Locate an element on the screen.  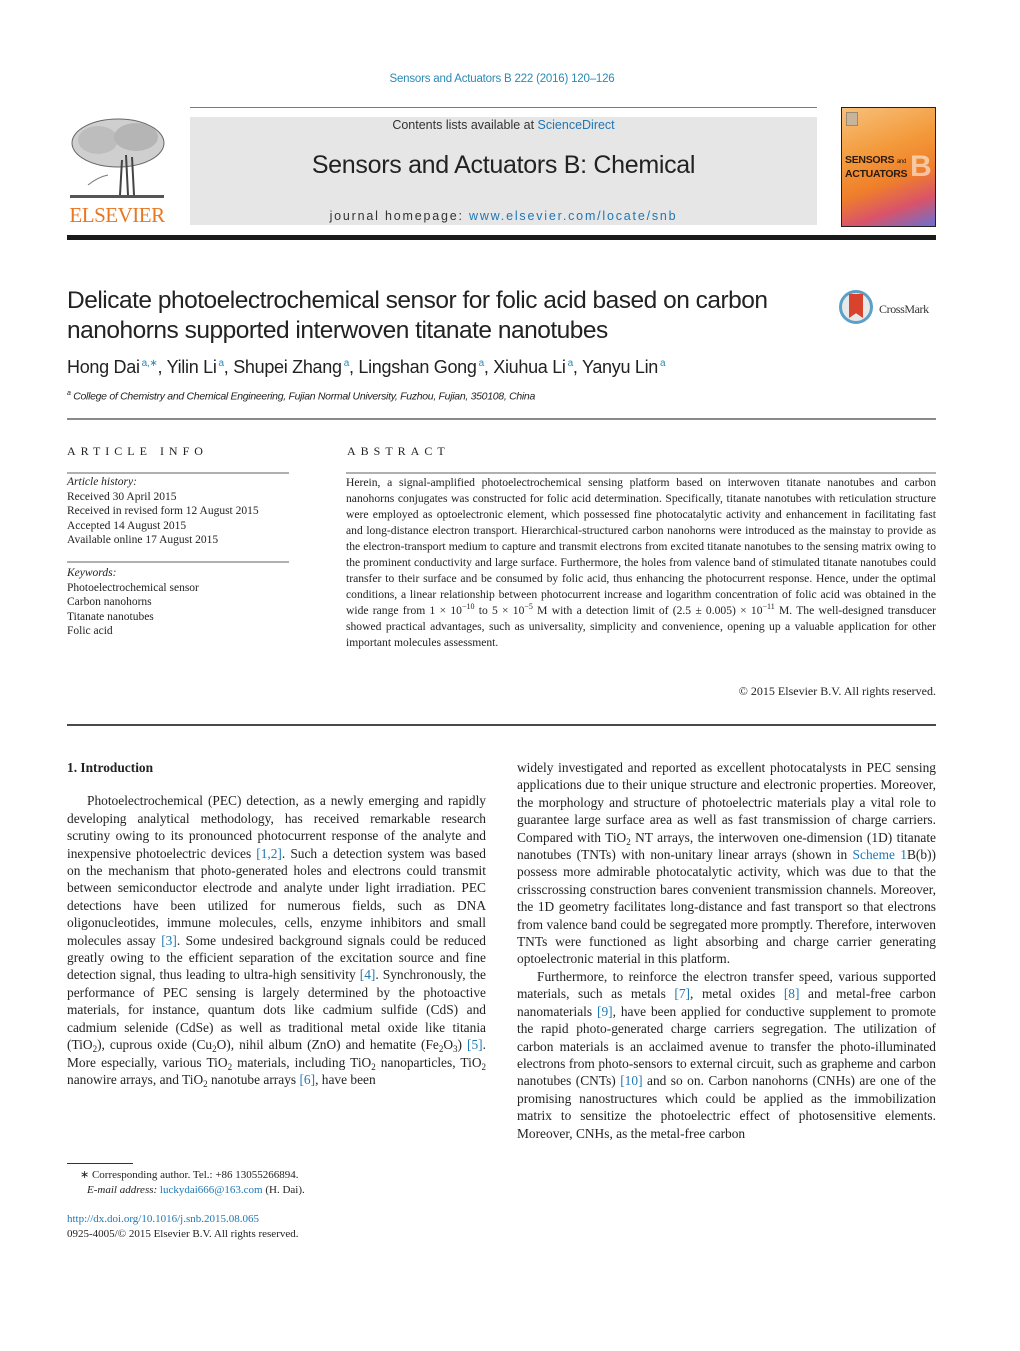
cover-title-and: and is located at coordinates (901, 162).